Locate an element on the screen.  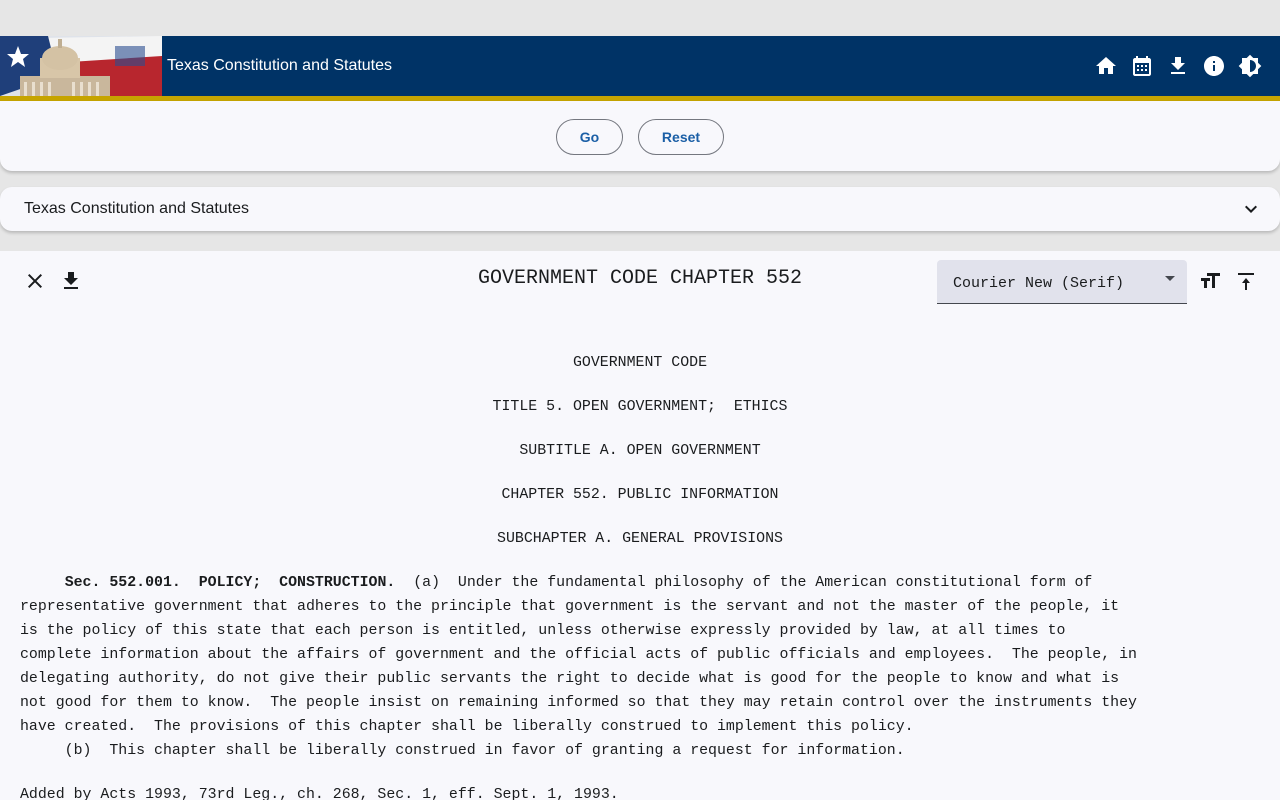
subchapter-heading: SUBCHAPTER A. GENERAL PROVISIONS is located at coordinates (640, 539).